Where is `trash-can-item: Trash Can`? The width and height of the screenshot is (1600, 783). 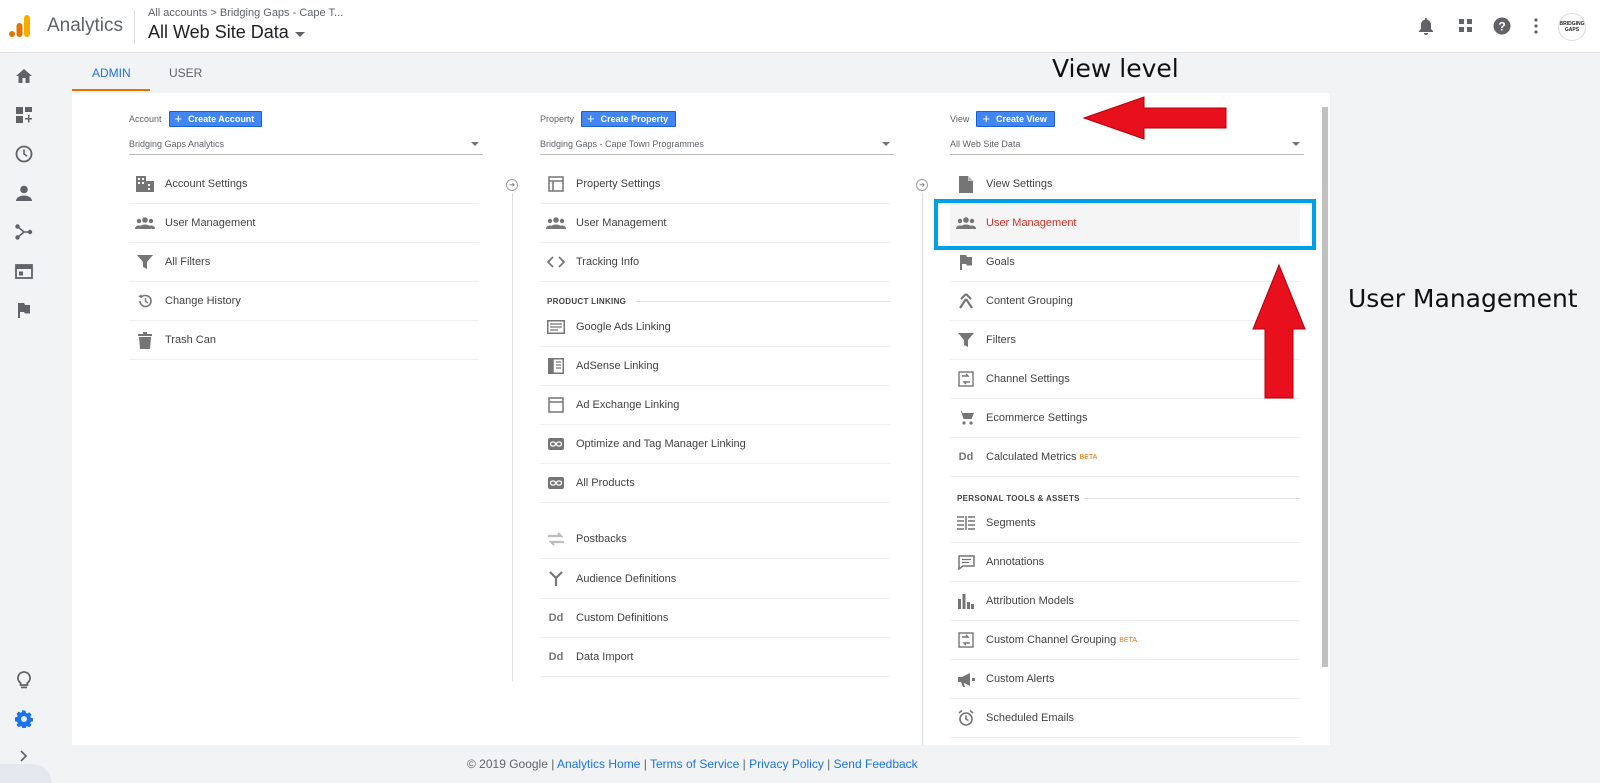
trash-can-item: Trash Can is located at coordinates (304, 340).